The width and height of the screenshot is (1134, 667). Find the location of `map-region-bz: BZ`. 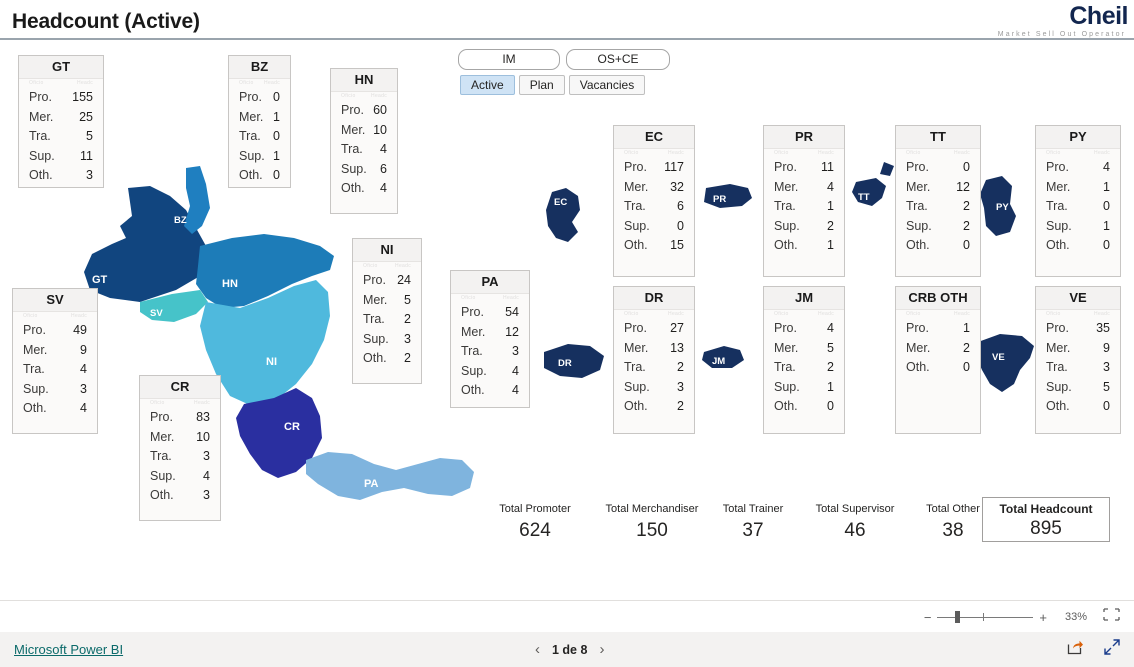

map-region-bz: BZ is located at coordinates (192, 200).